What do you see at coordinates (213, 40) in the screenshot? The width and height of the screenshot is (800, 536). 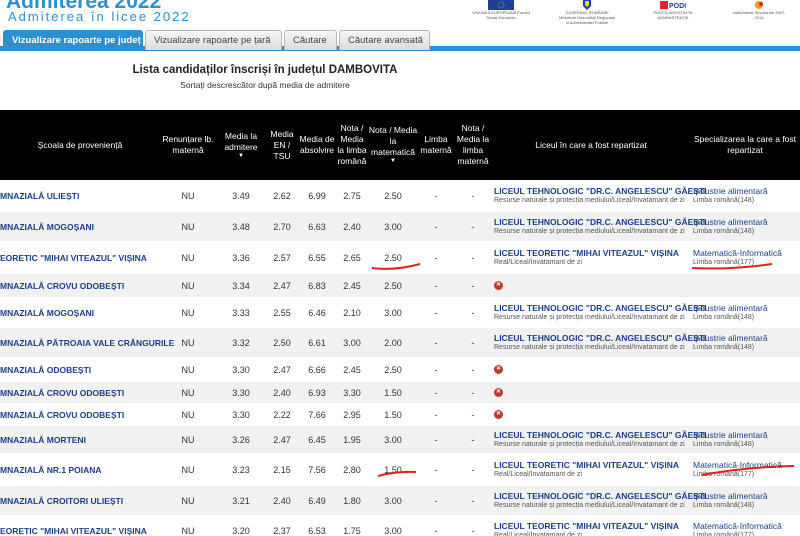 I see `tab-country-reports: Vizualizare rapoarte pe țară` at bounding box center [213, 40].